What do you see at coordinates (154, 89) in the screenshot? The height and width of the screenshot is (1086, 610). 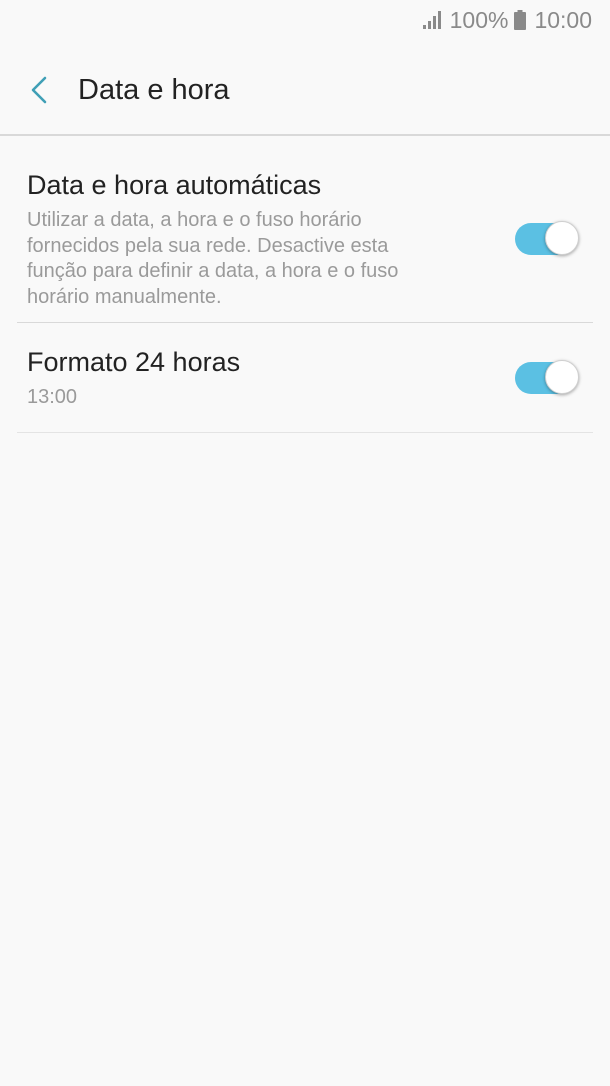 I see `page-title: Data e hora` at bounding box center [154, 89].